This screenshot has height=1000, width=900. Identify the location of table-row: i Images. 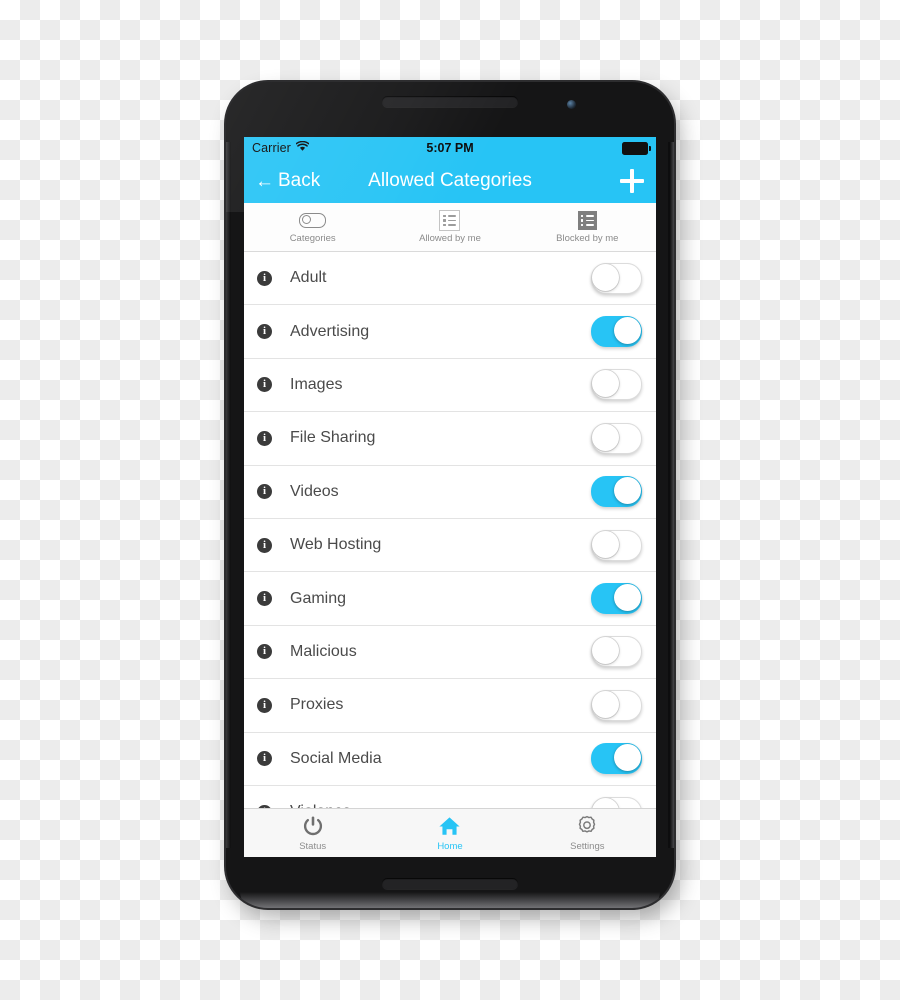
(450, 385).